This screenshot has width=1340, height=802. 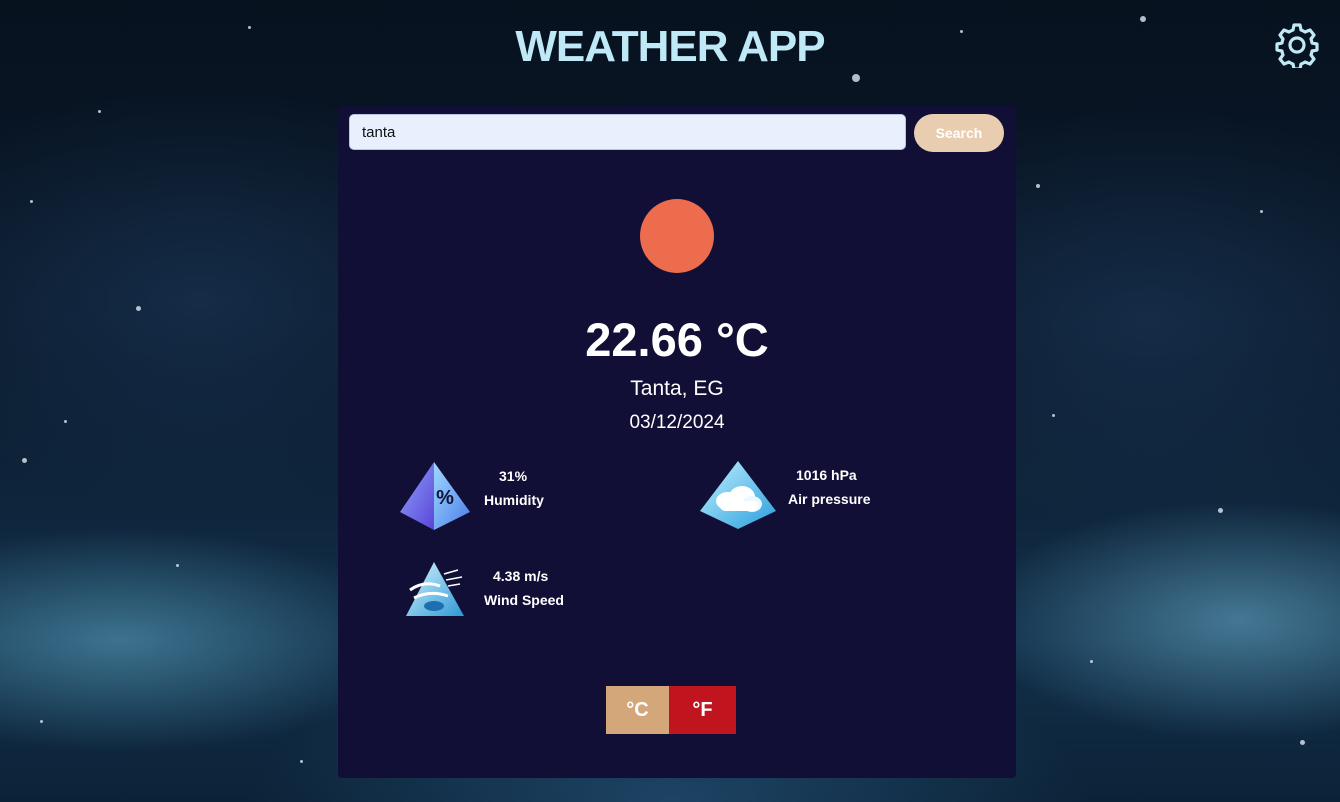 I want to click on humidity-value: 31%, so click(x=513, y=476).